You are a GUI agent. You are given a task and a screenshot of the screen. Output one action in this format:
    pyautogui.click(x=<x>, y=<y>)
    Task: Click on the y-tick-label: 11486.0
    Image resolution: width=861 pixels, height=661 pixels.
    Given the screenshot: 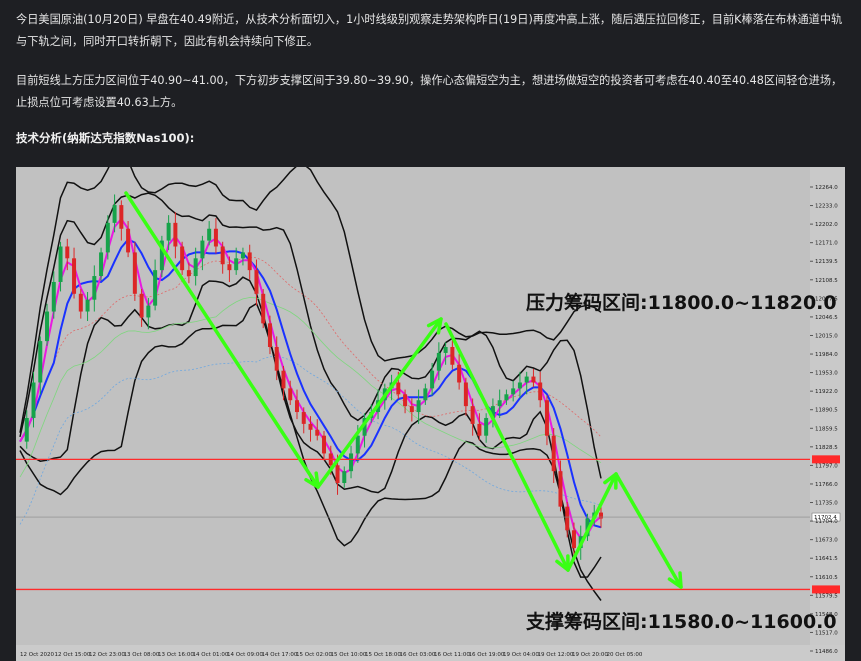 What is the action you would take?
    pyautogui.click(x=826, y=652)
    